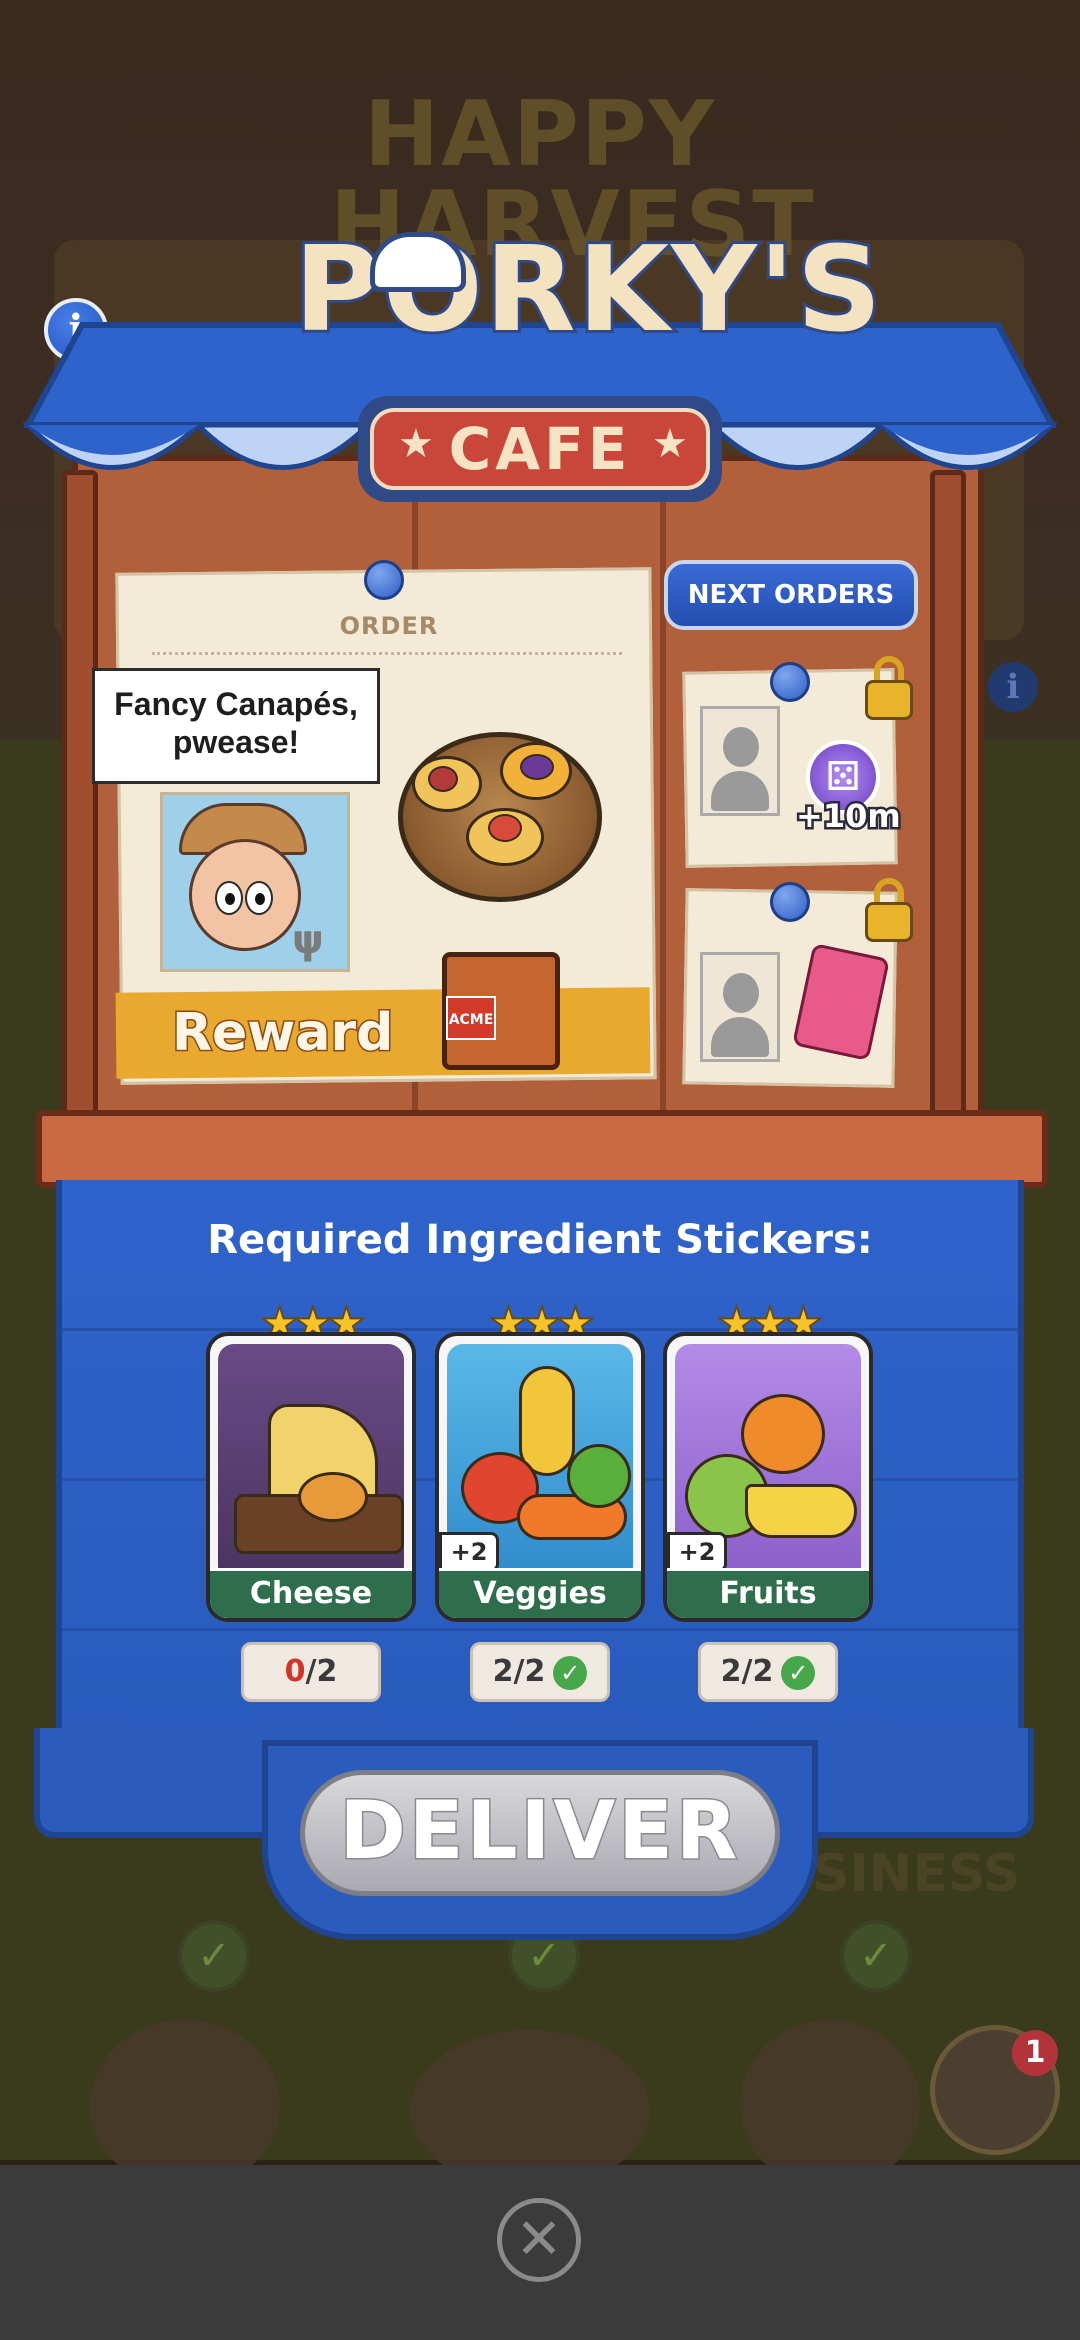  I want to click on corn-icon, so click(547, 1421).